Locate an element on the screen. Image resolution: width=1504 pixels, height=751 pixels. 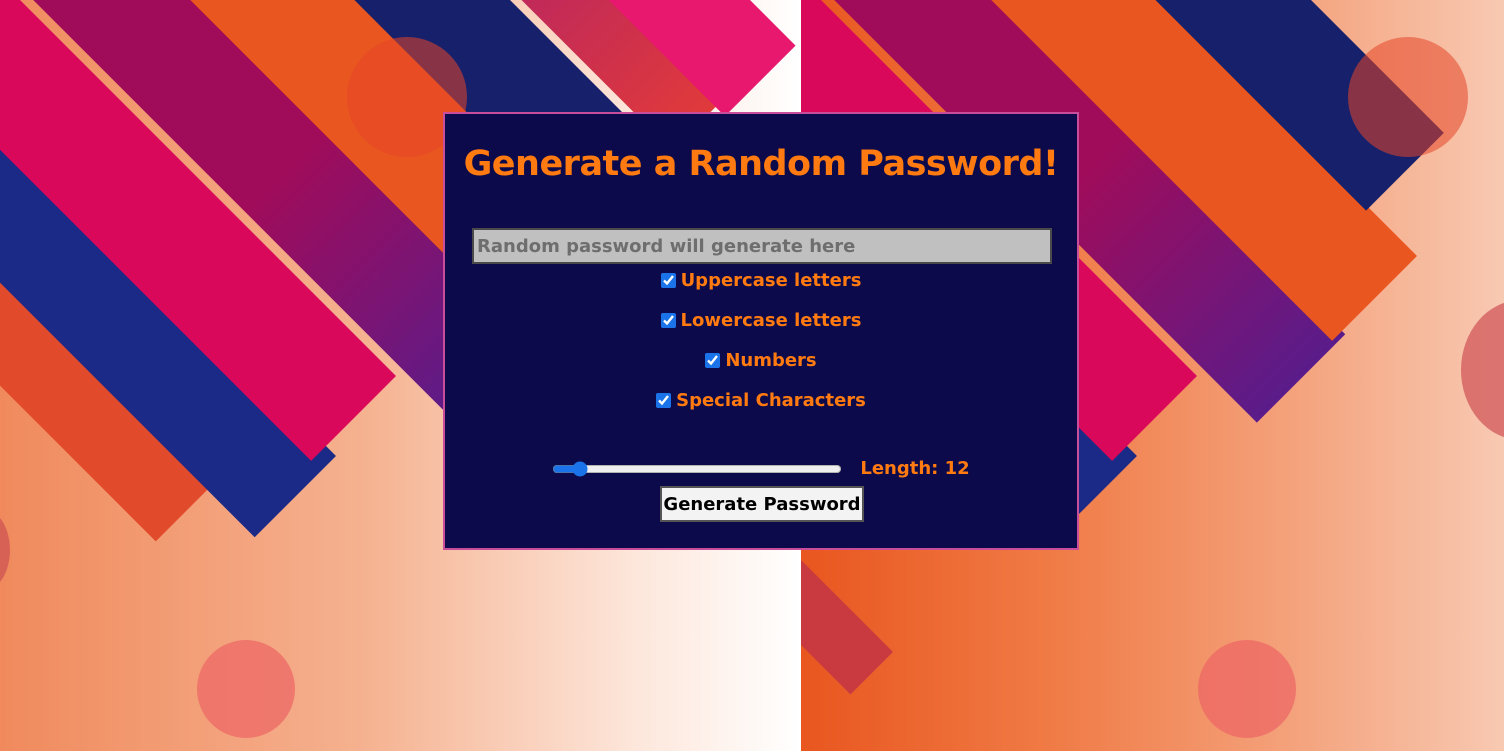
page-title: Generate a Random Password! is located at coordinates (761, 164).